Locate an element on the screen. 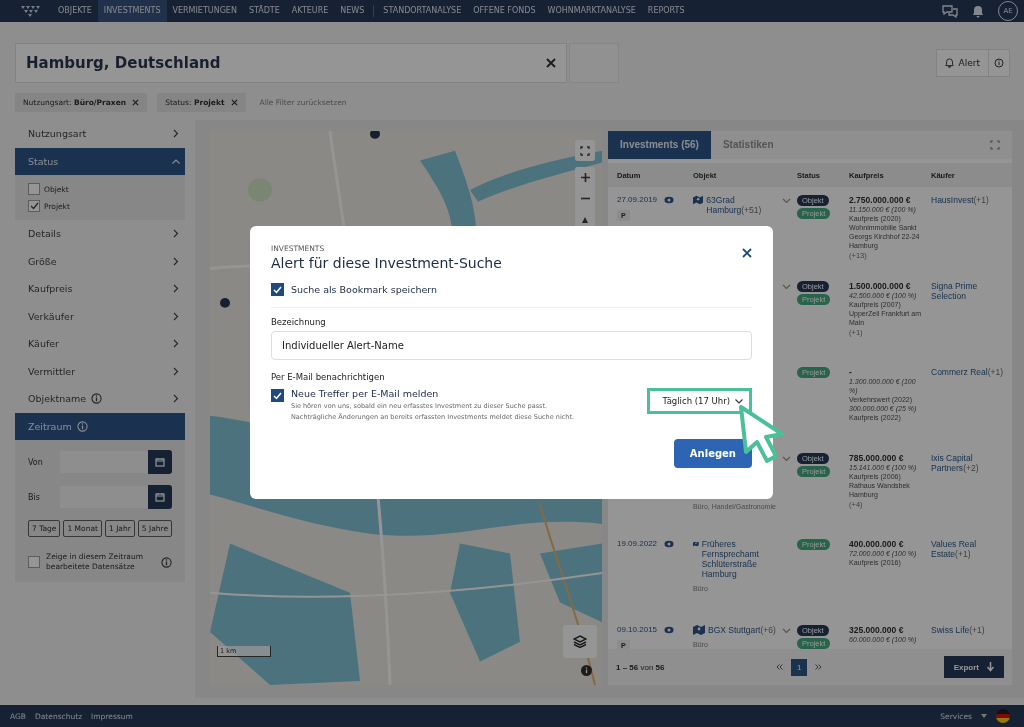  nav-link: STANDORTANALYSE is located at coordinates (422, 11).